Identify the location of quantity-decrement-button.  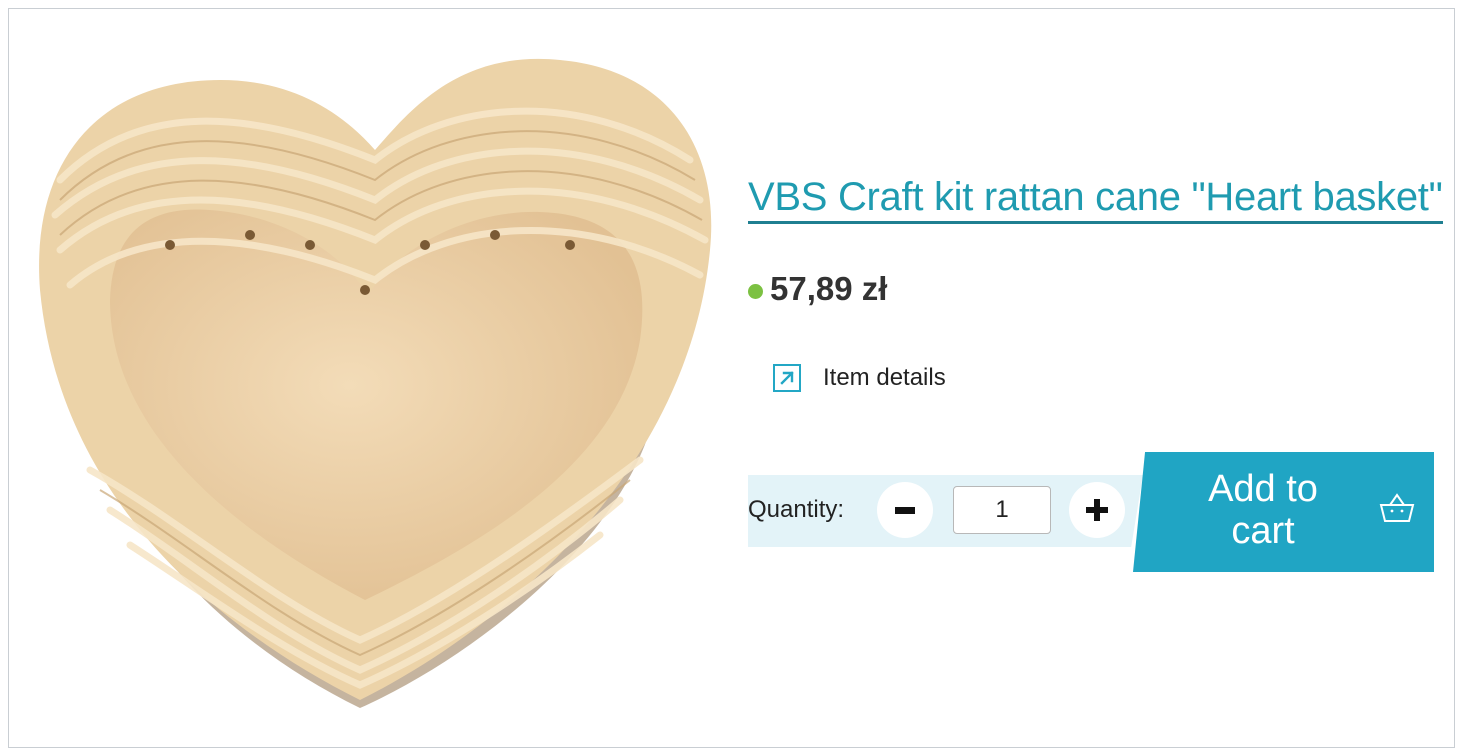
(905, 510).